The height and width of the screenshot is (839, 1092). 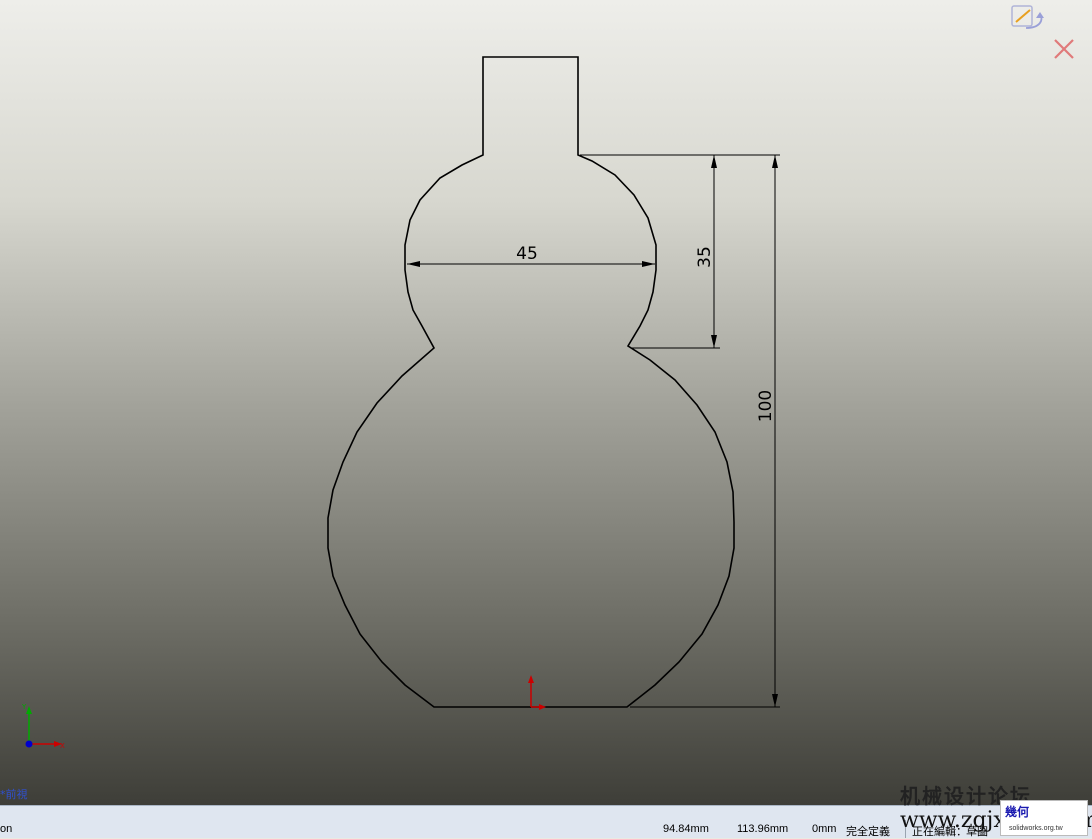 I want to click on svg-text: X, so click(x=62, y=746).